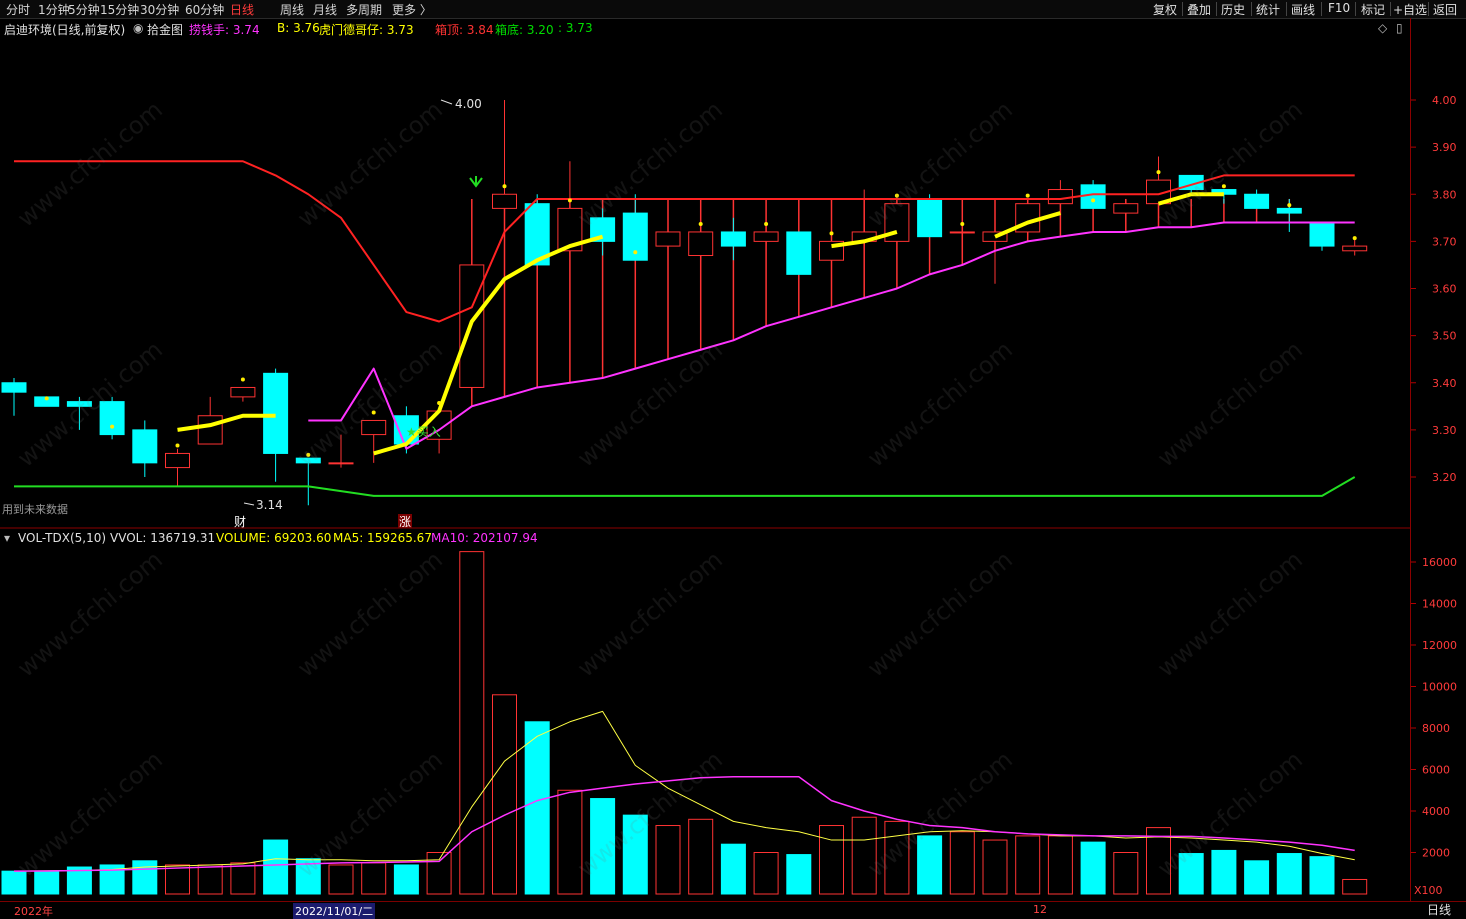 This screenshot has width=1466, height=919. I want to click on tab-5min: 5分钟, so click(84, 9).